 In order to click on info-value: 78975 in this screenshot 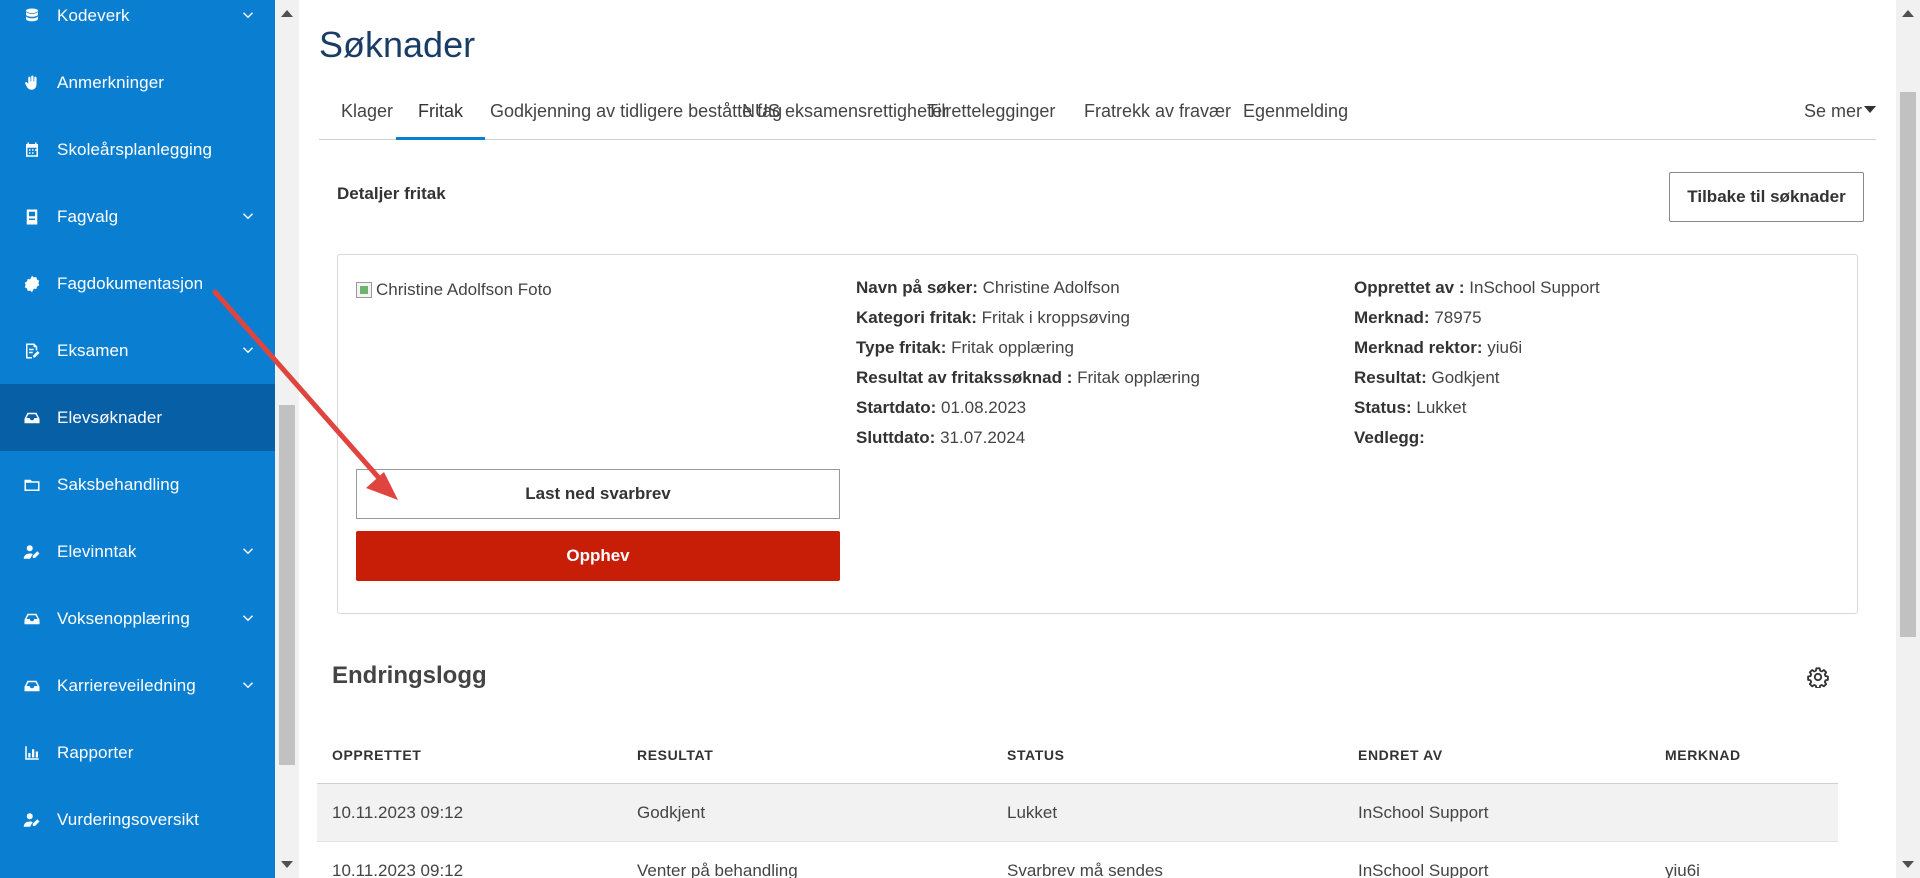, I will do `click(1458, 317)`.